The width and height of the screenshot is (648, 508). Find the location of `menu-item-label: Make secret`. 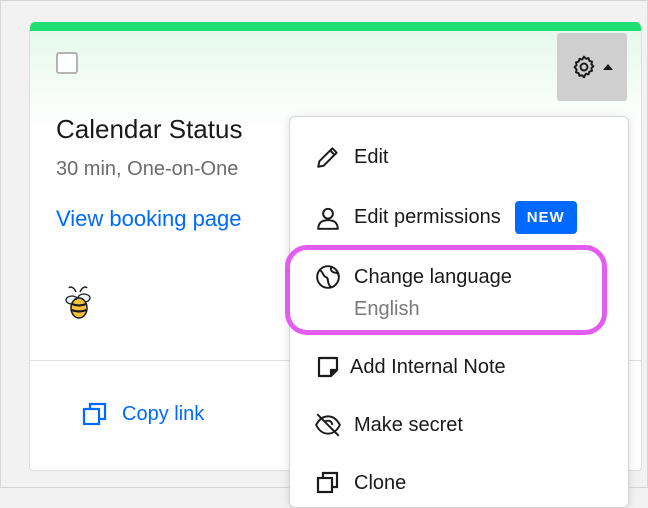

menu-item-label: Make secret is located at coordinates (408, 424).